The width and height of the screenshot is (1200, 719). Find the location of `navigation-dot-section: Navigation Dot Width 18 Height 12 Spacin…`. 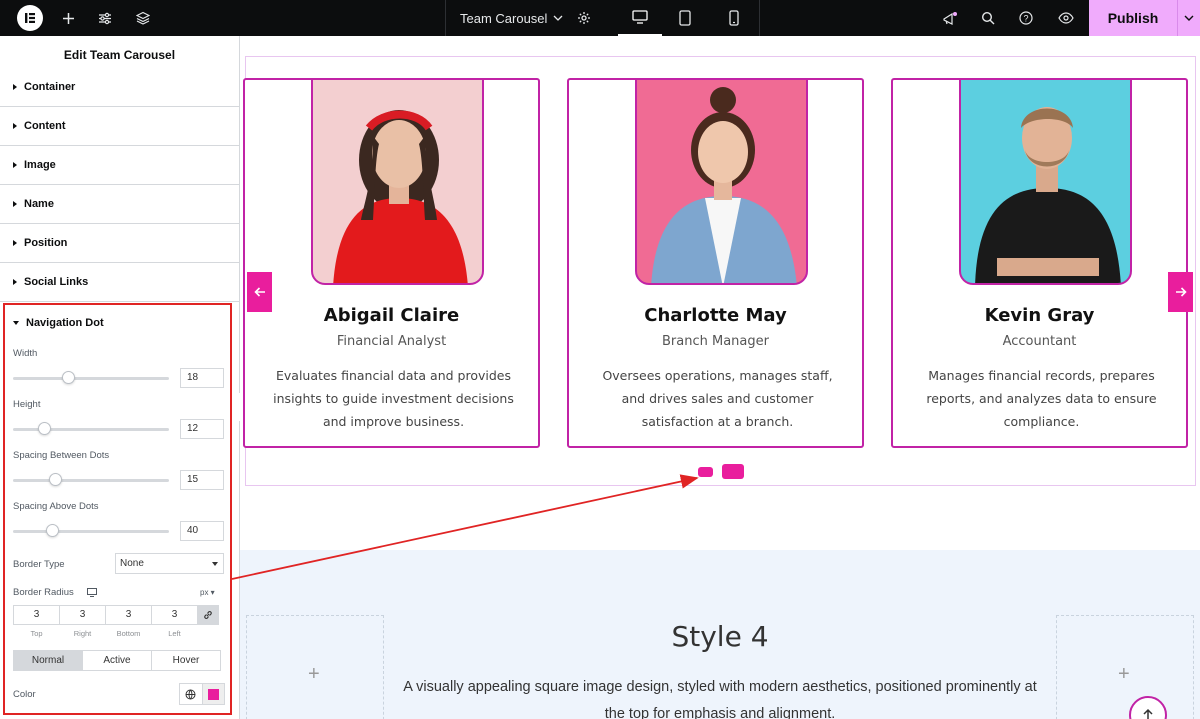

navigation-dot-section: Navigation Dot Width 18 Height 12 Spacin… is located at coordinates (117, 509).